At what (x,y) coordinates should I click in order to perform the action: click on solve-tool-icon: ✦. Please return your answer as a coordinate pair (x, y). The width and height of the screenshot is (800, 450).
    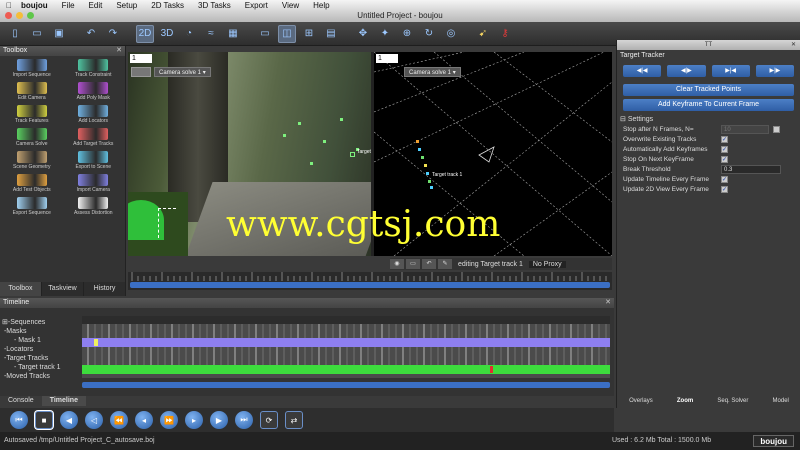
    Looking at the image, I should click on (385, 34).